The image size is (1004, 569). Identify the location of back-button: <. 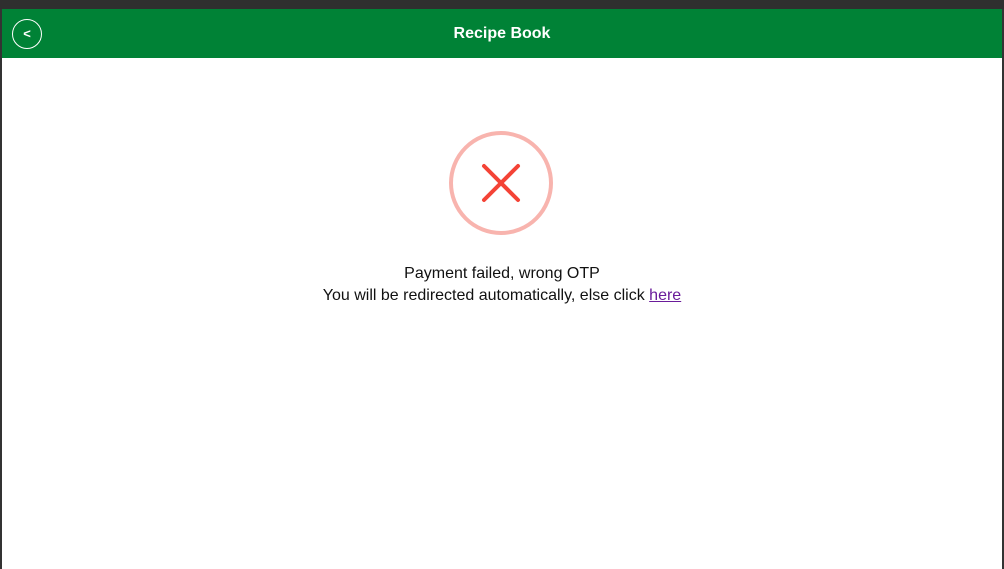
(27, 34).